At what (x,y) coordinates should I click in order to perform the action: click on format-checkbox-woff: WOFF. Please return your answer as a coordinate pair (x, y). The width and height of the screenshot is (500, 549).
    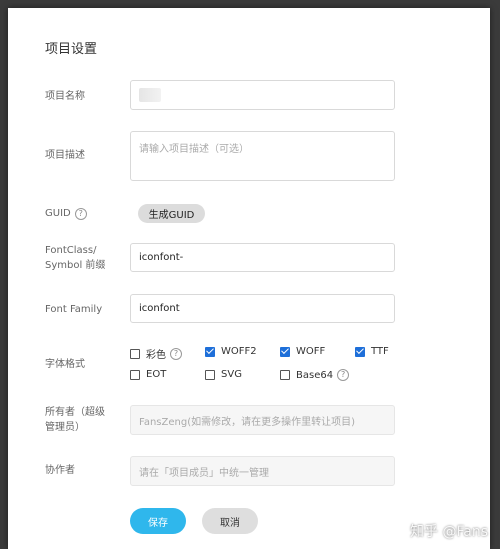
    Looking at the image, I should click on (302, 351).